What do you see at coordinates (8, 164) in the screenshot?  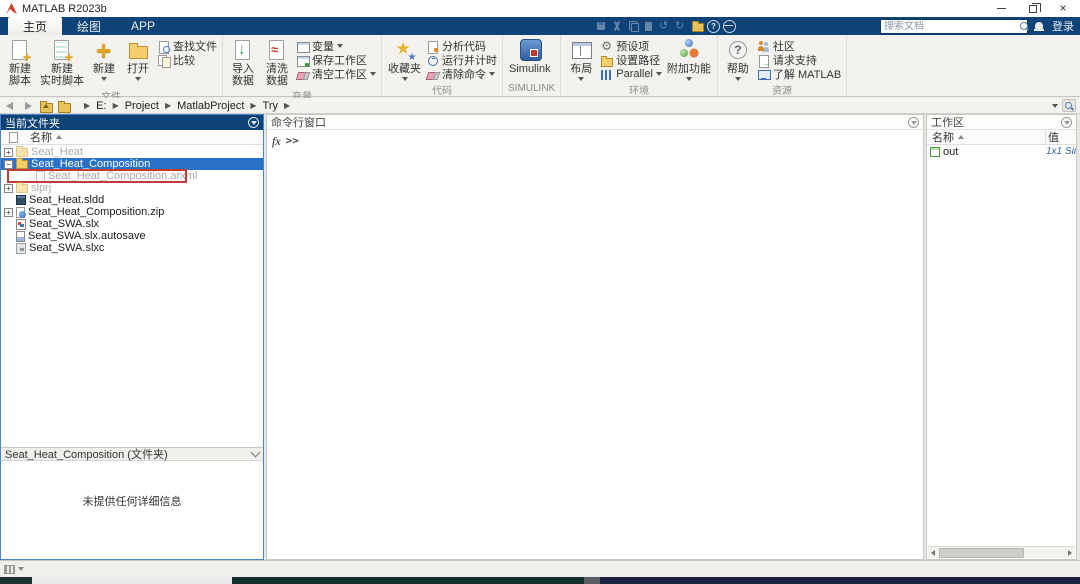 I see `expander-icon: −` at bounding box center [8, 164].